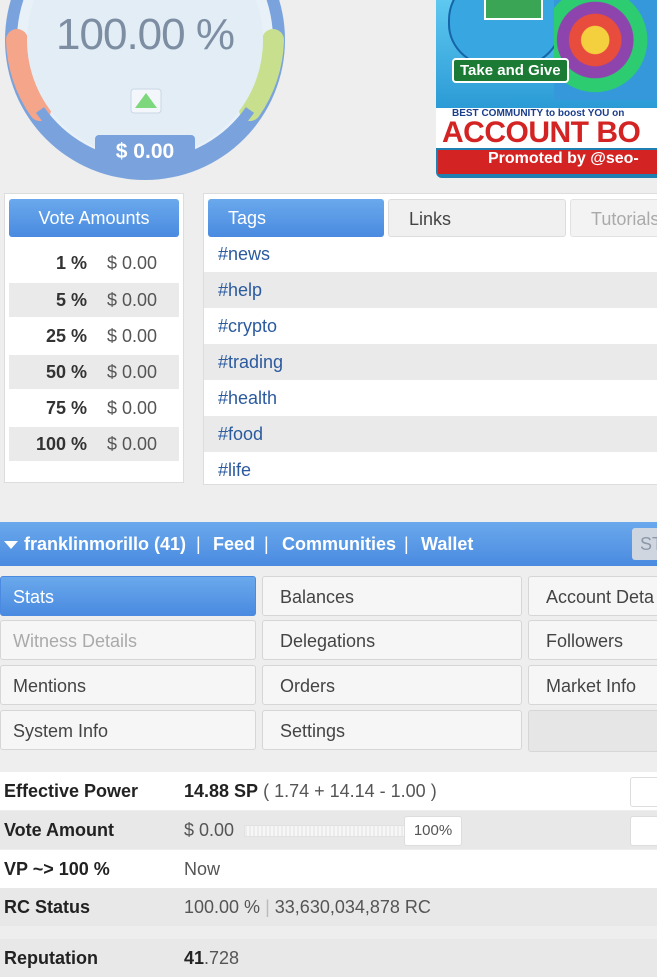 This screenshot has width=657, height=977. What do you see at coordinates (430, 254) in the screenshot?
I see `tag-link: #news` at bounding box center [430, 254].